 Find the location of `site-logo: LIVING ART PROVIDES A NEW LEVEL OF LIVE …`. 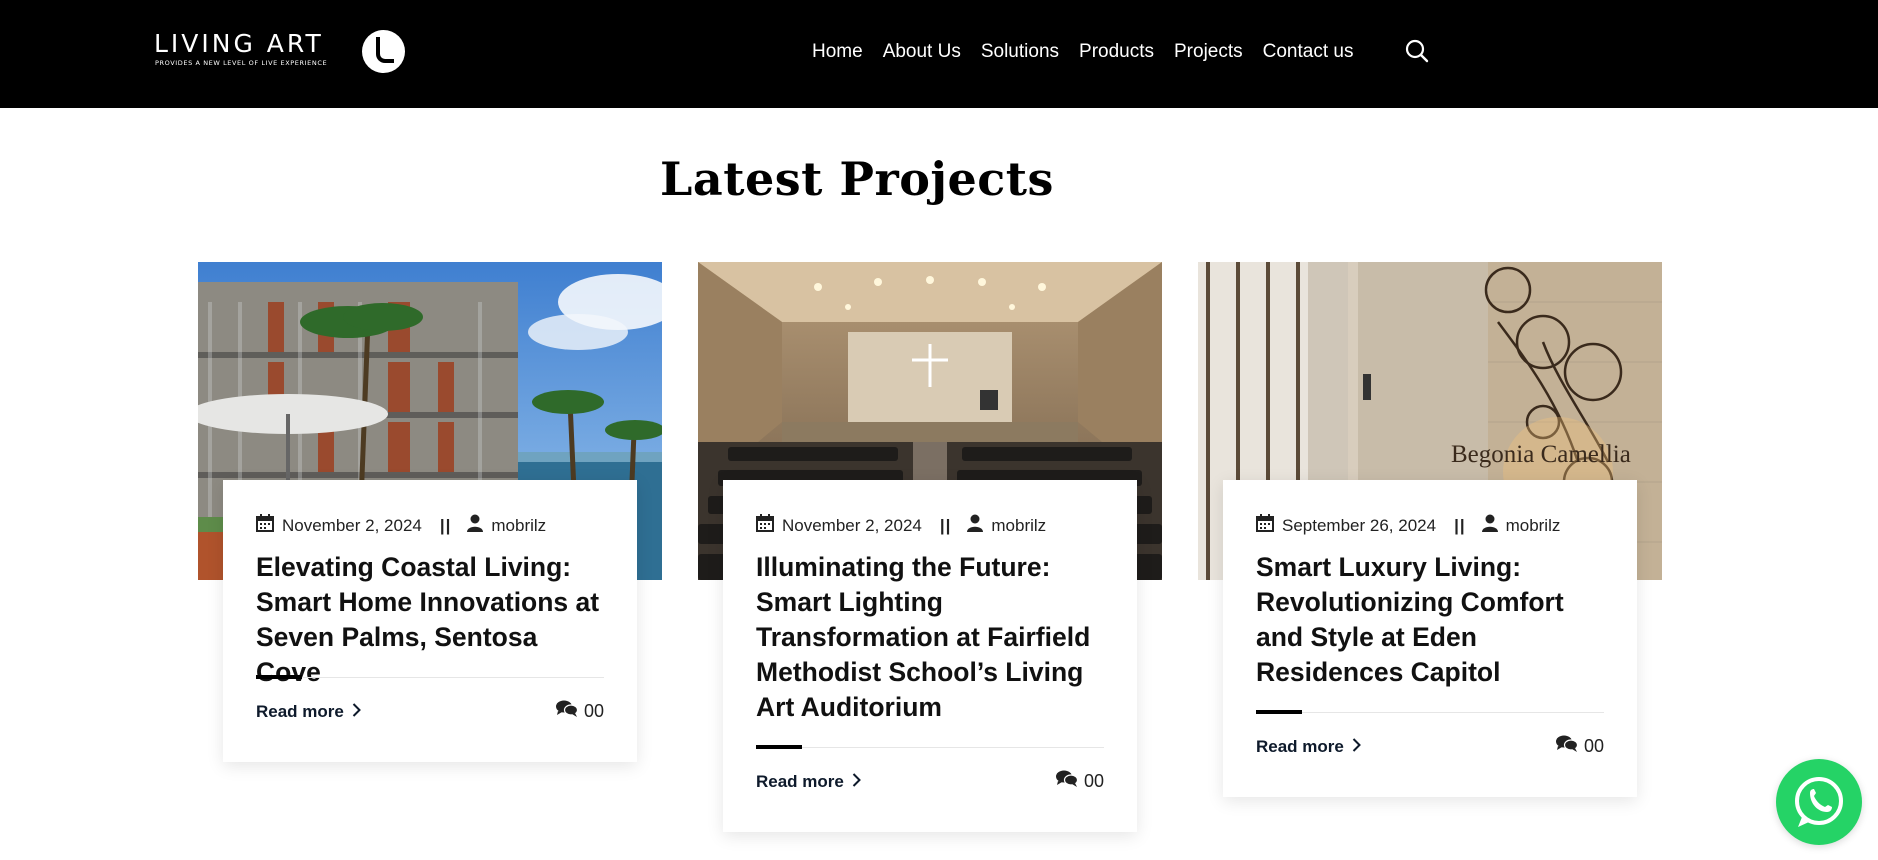

site-logo: LIVING ART PROVIDES A NEW LEVEL OF LIVE … is located at coordinates (280, 52).